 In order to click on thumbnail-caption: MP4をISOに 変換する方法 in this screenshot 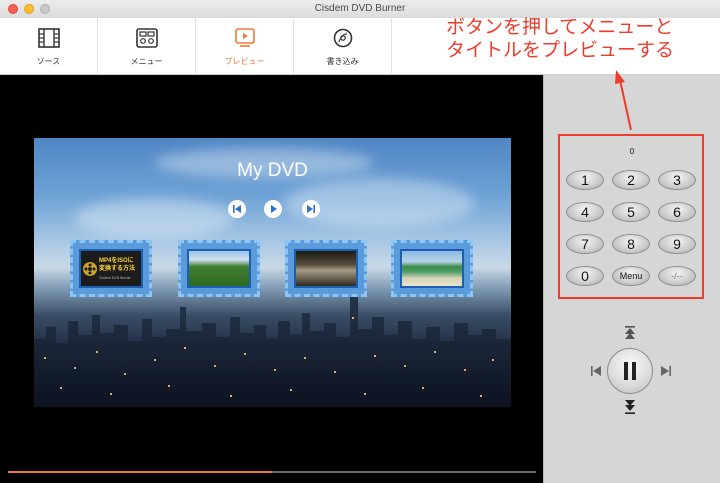, I will do `click(117, 265)`.